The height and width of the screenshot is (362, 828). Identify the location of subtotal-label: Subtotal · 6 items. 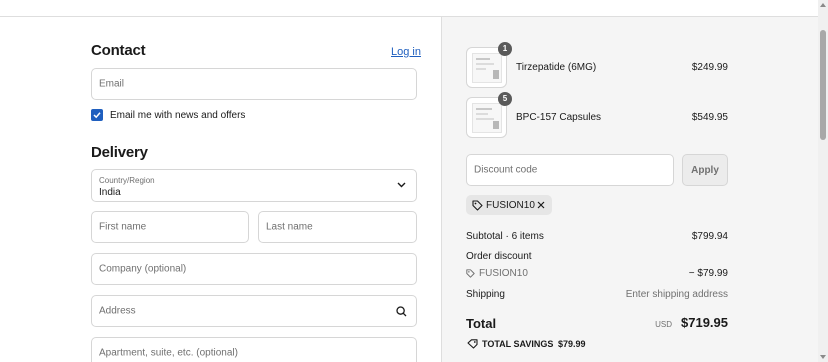
(505, 236).